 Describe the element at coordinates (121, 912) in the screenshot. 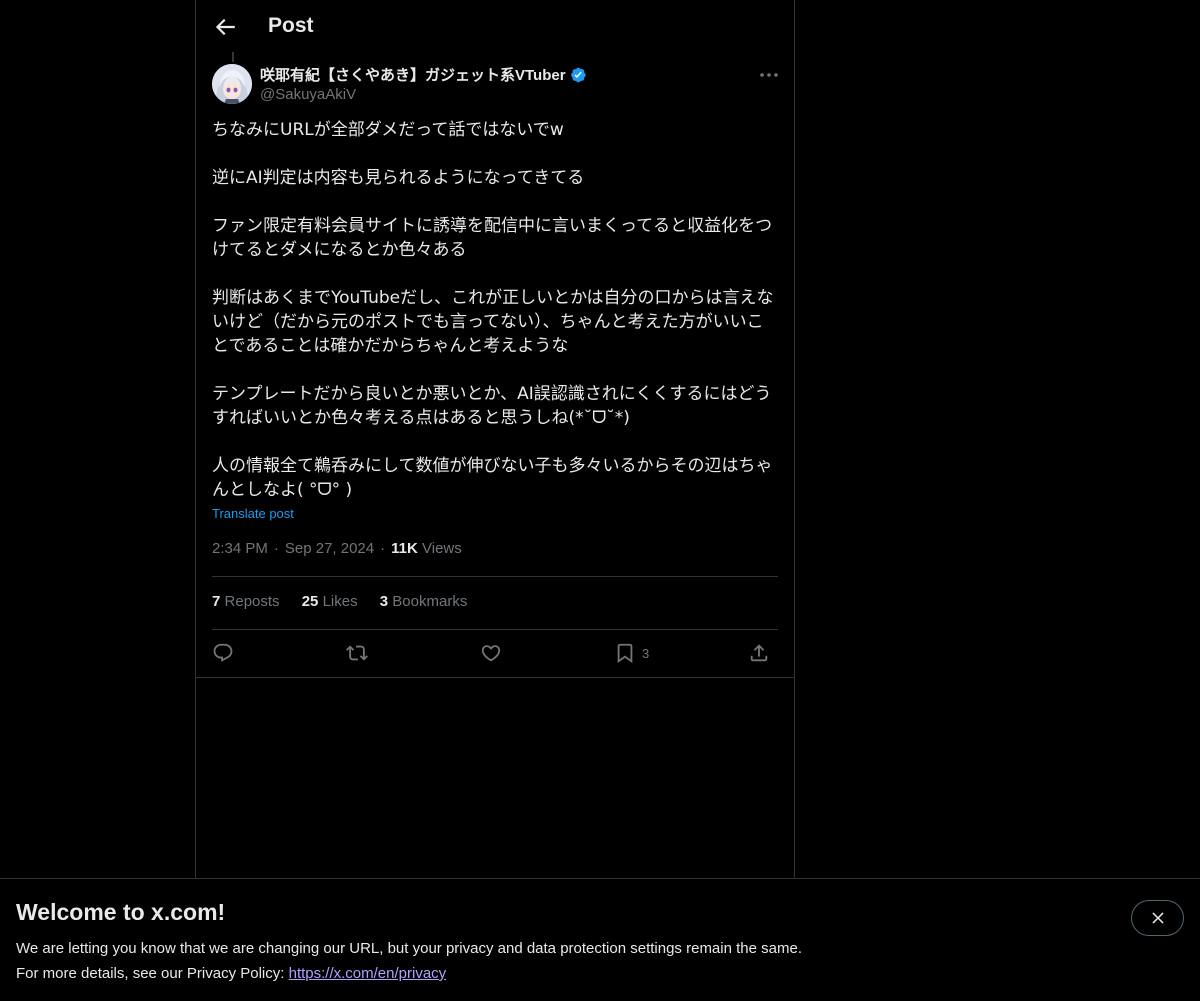

I see `banner-title: Welcome to x.com!` at that location.